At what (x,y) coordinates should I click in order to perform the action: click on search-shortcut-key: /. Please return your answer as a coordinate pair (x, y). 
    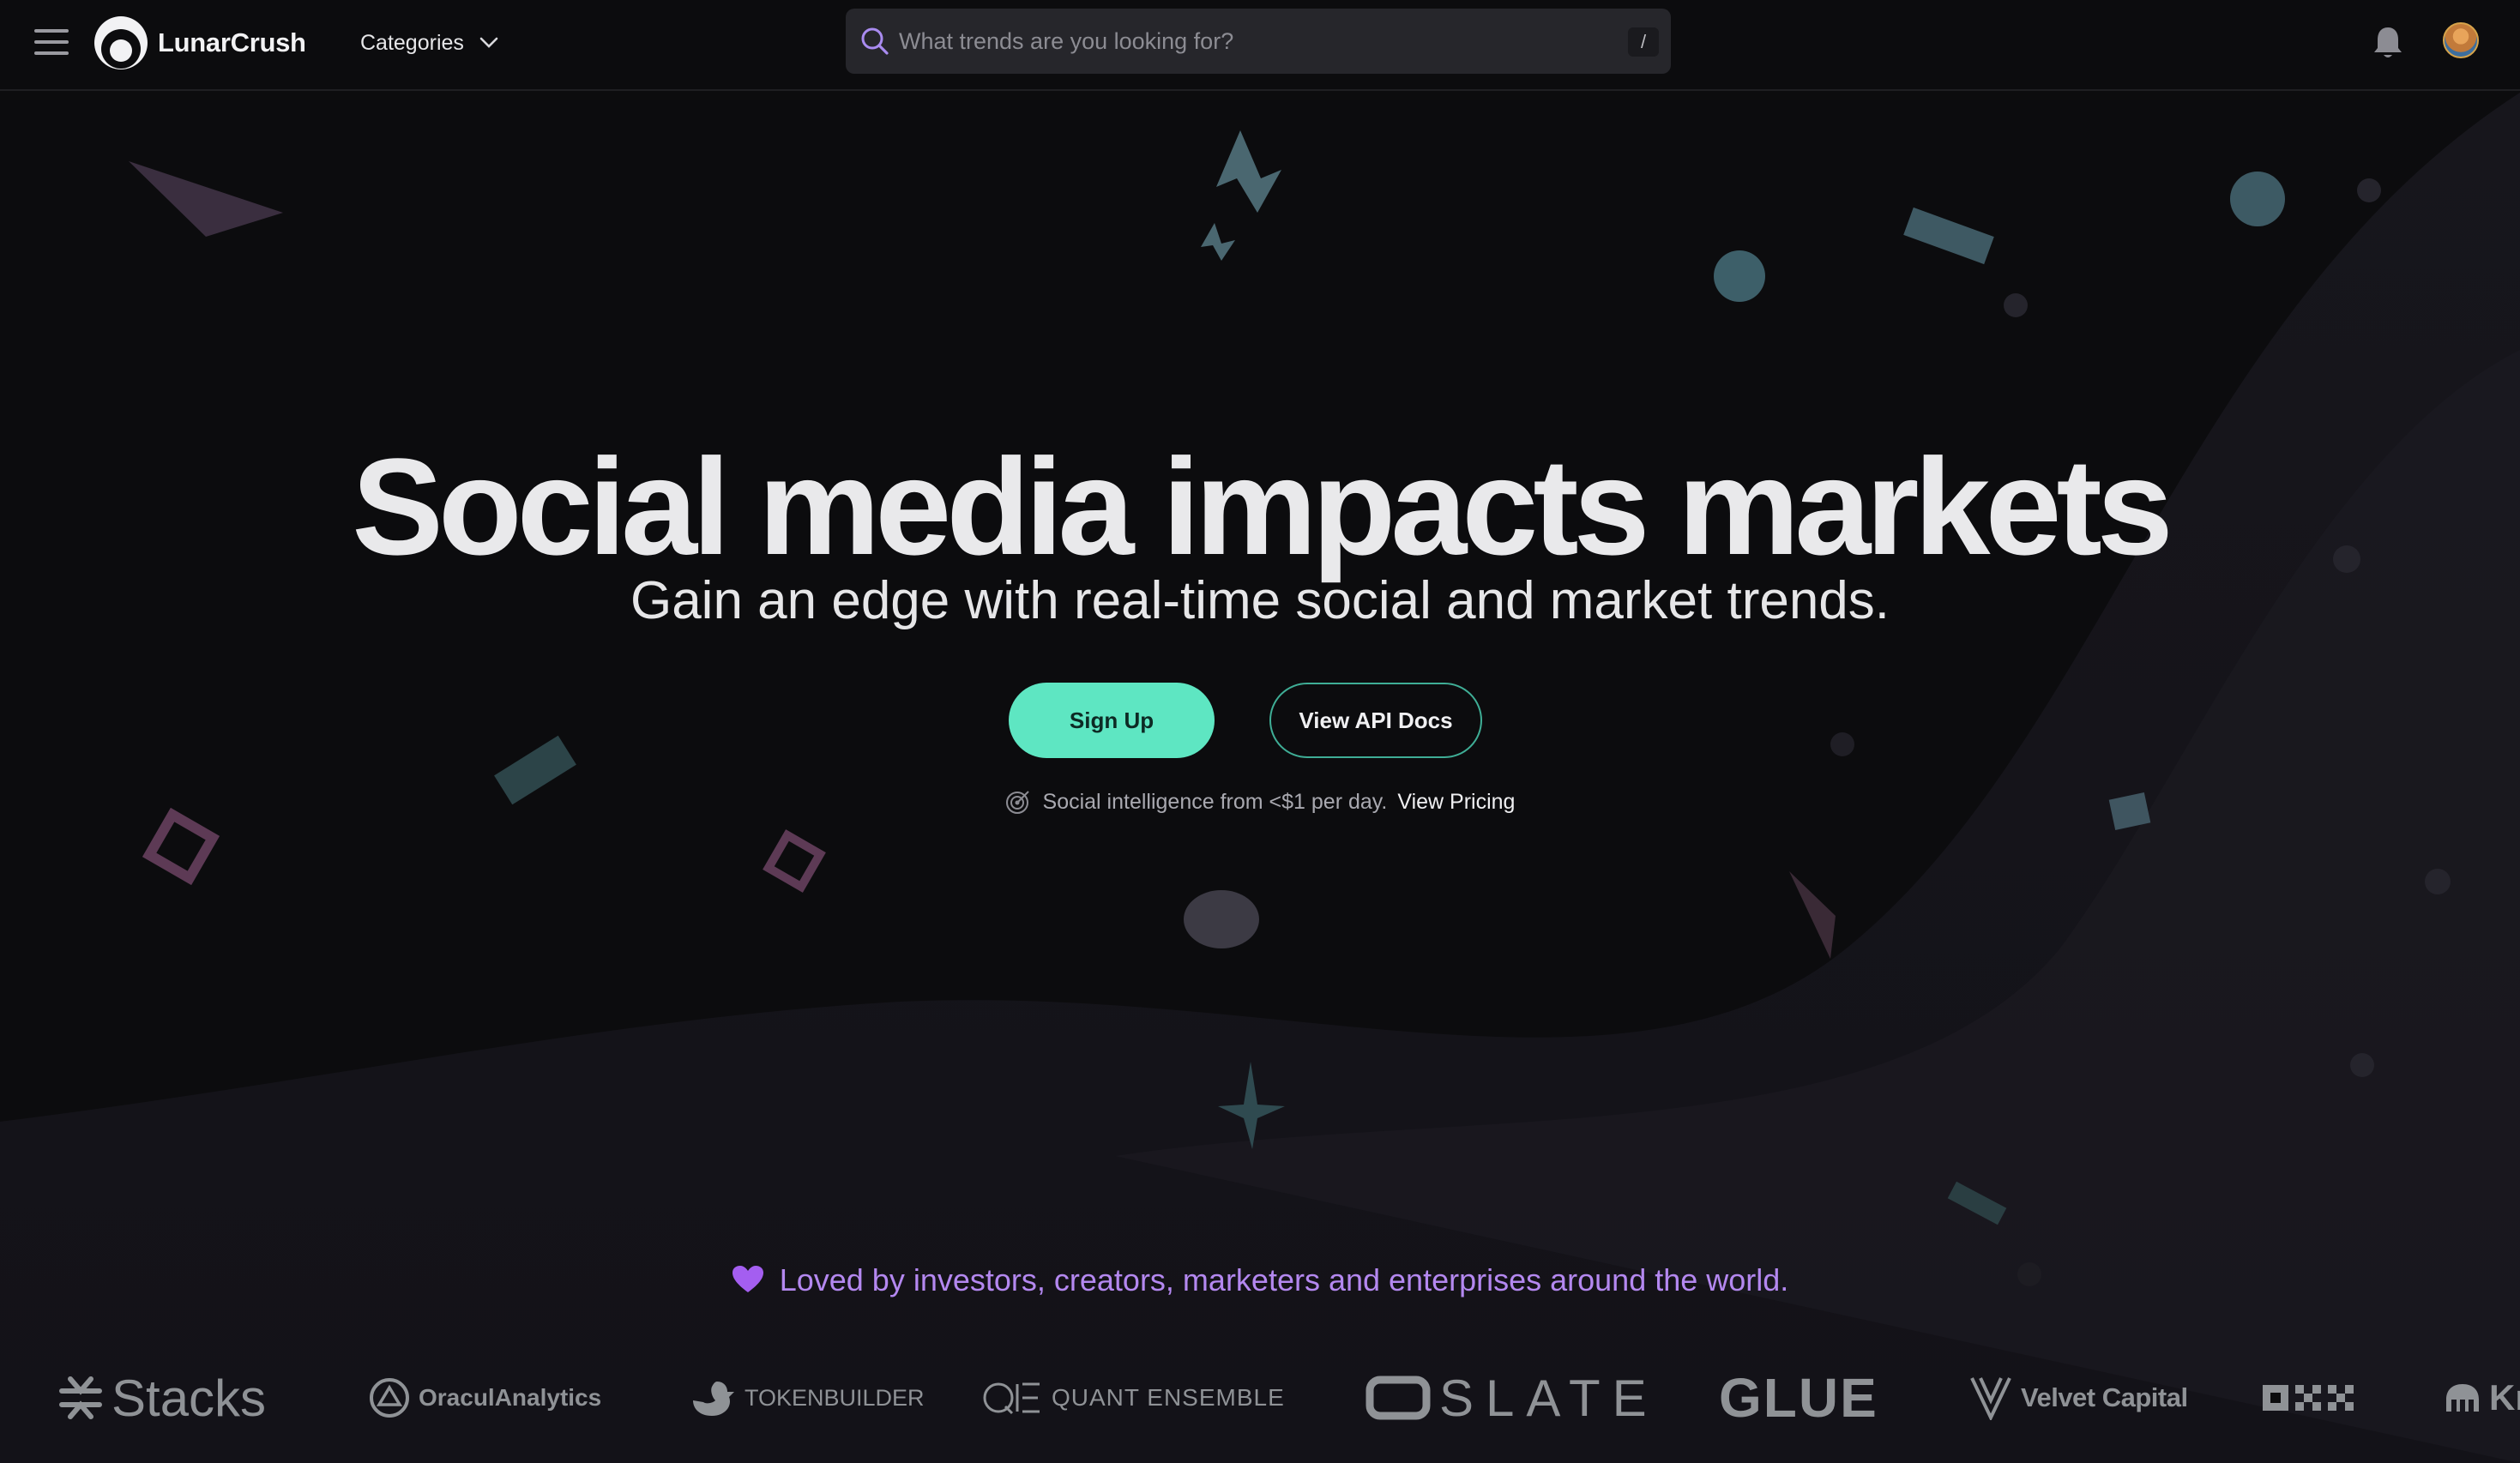
    Looking at the image, I should click on (1643, 42).